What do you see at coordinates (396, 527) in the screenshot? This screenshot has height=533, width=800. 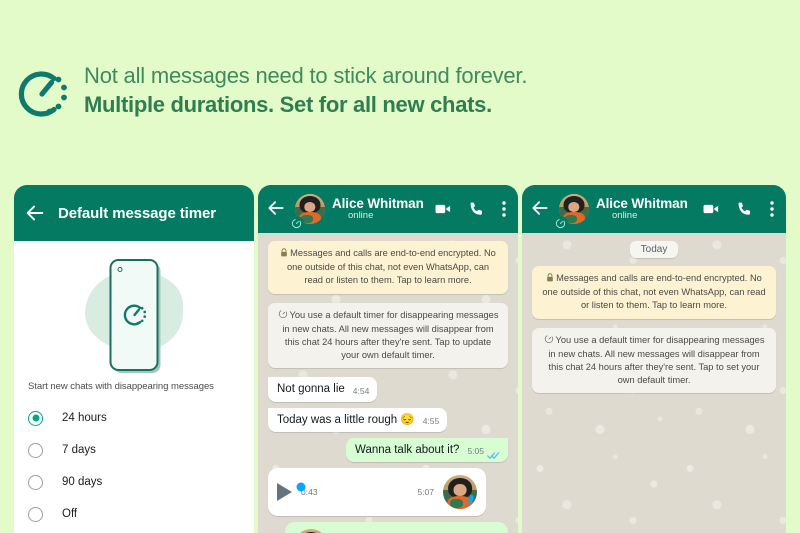 I see `voice-message-outgoing` at bounding box center [396, 527].